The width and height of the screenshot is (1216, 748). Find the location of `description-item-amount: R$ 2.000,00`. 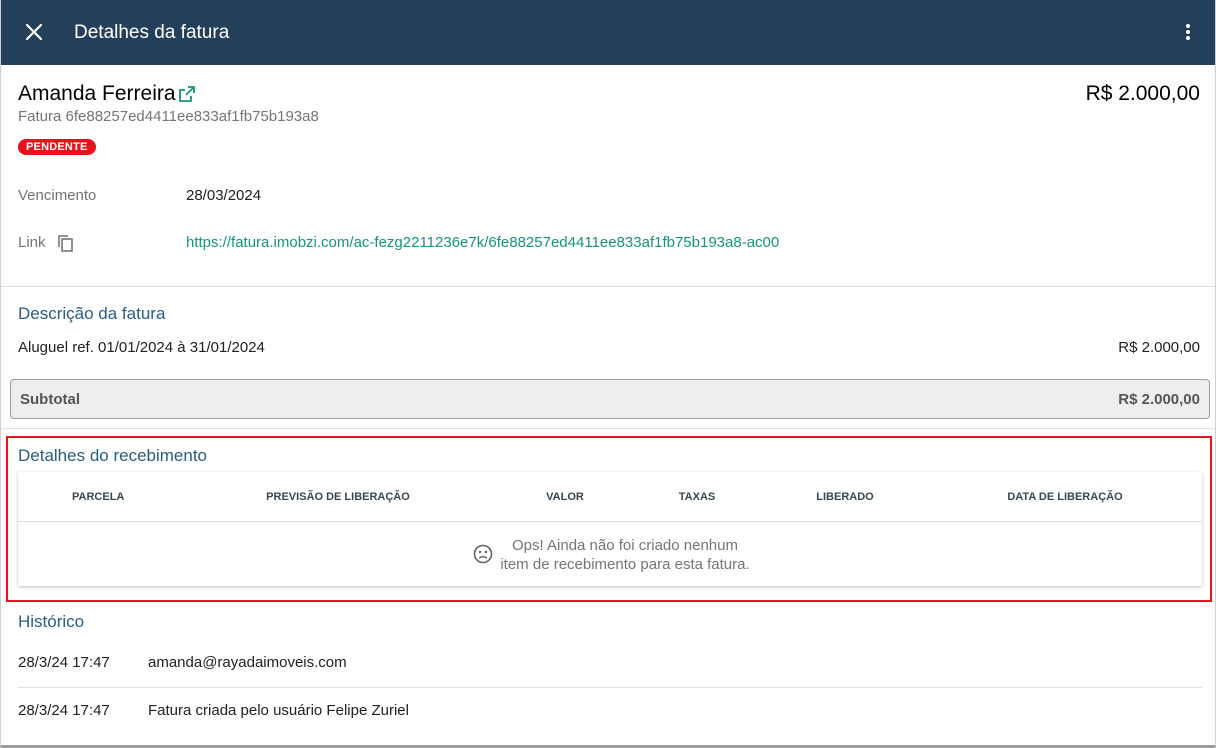

description-item-amount: R$ 2.000,00 is located at coordinates (1159, 347).